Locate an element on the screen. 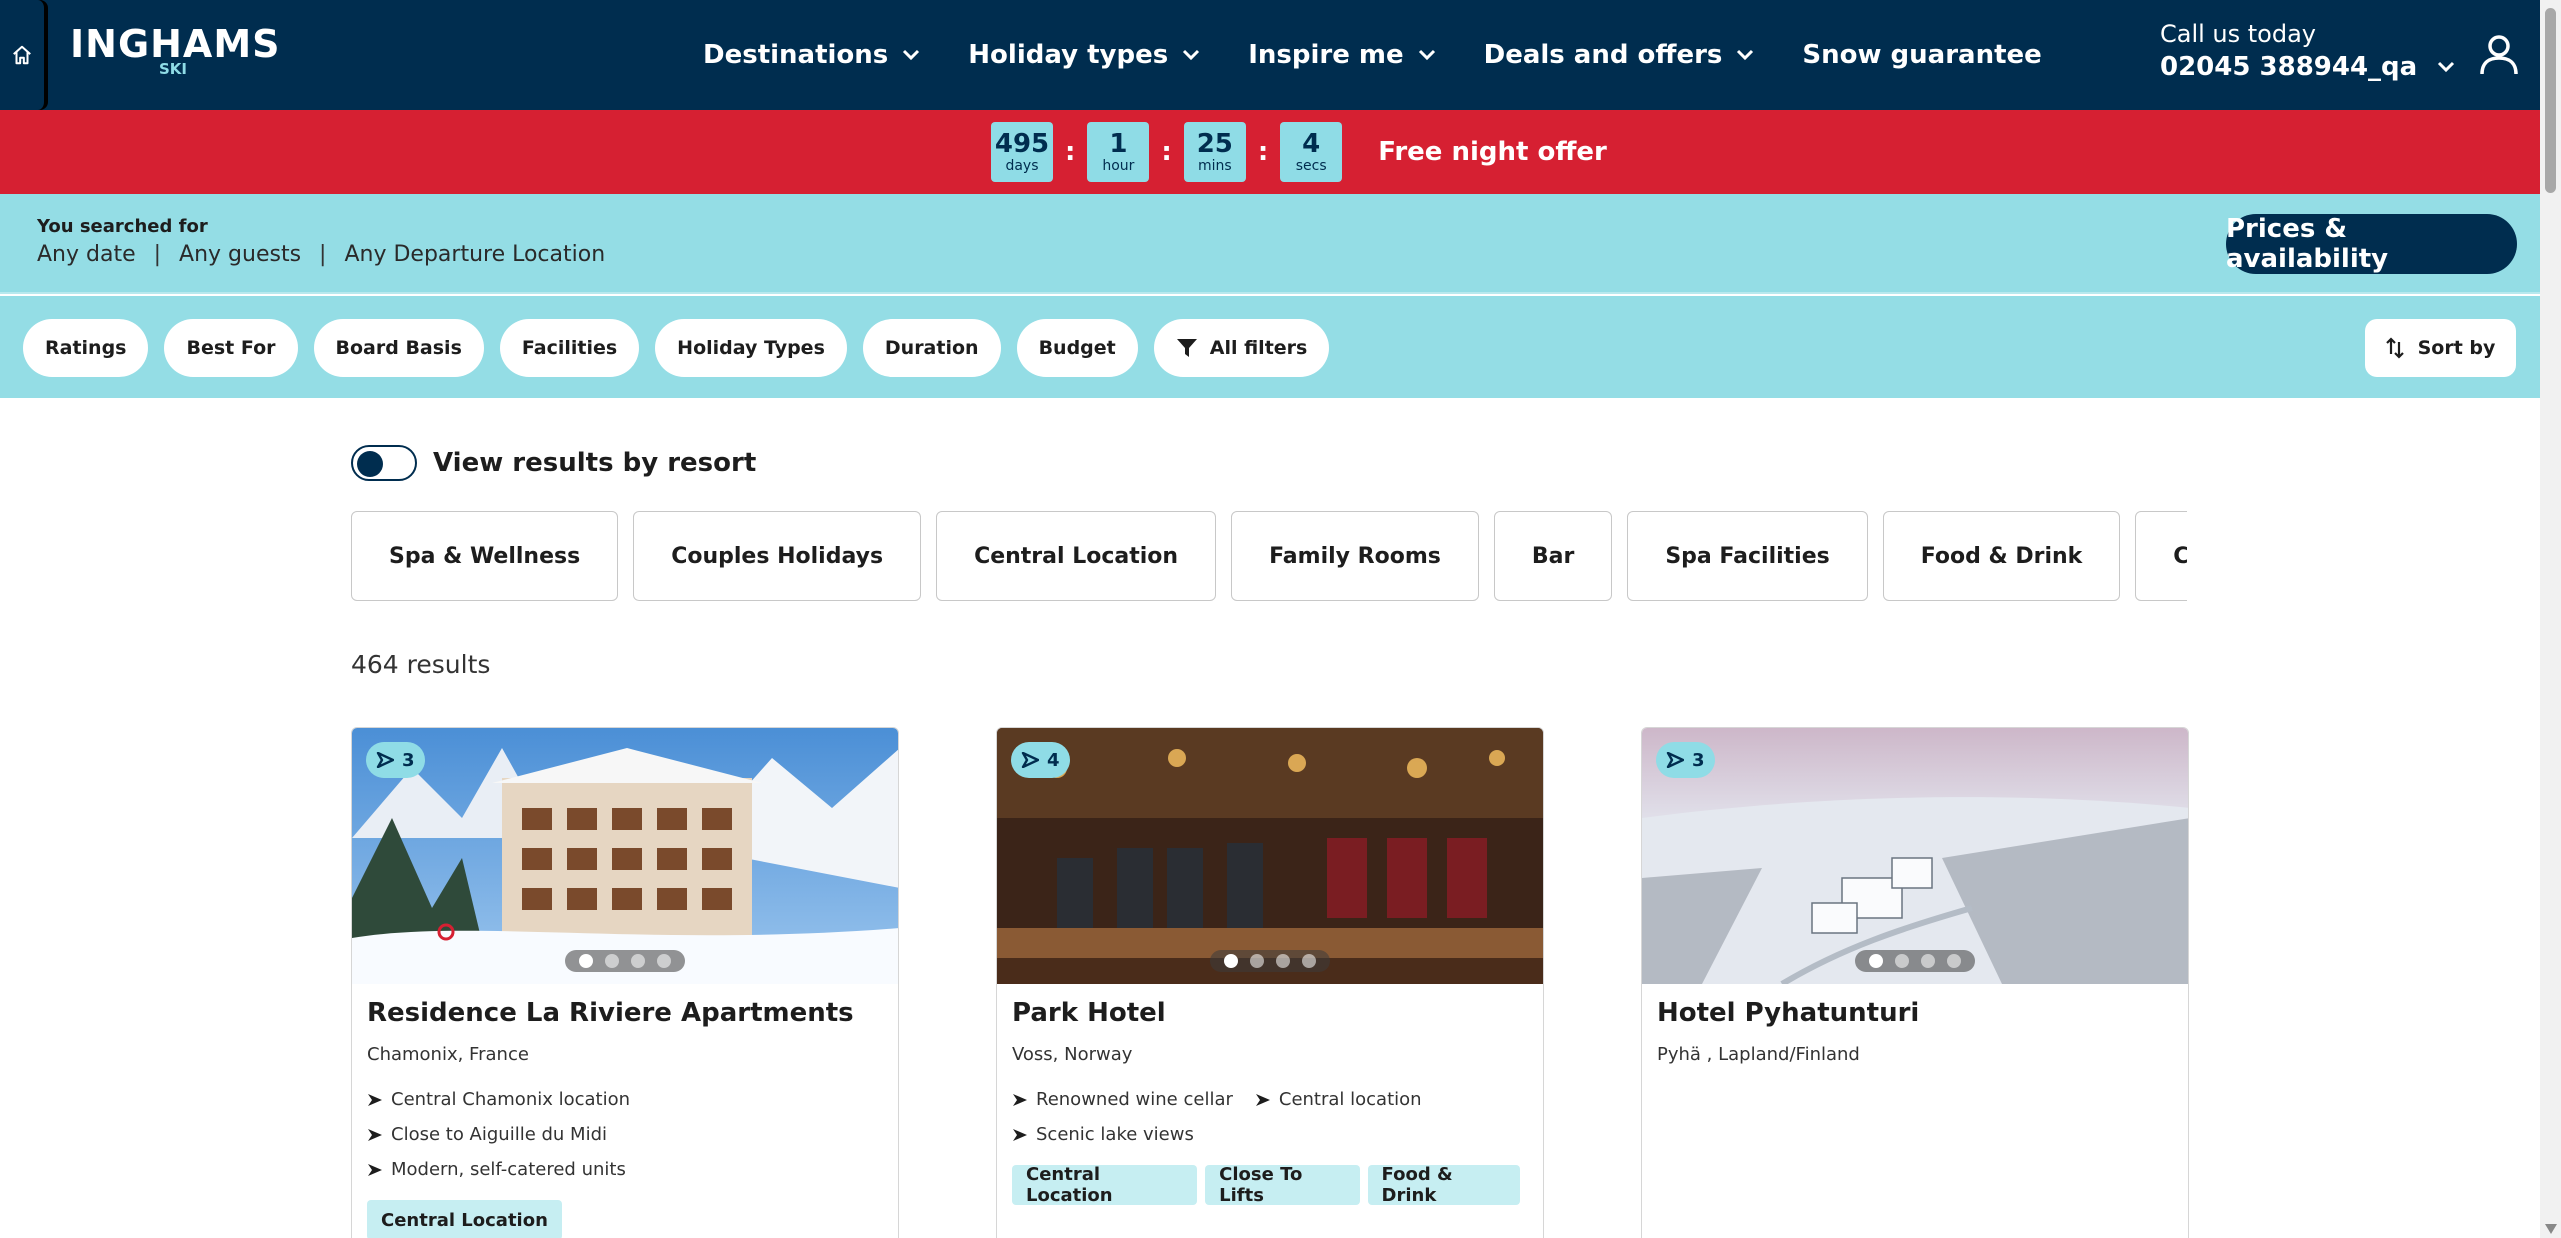  countdown-mins: 25 mins is located at coordinates (1214, 152).